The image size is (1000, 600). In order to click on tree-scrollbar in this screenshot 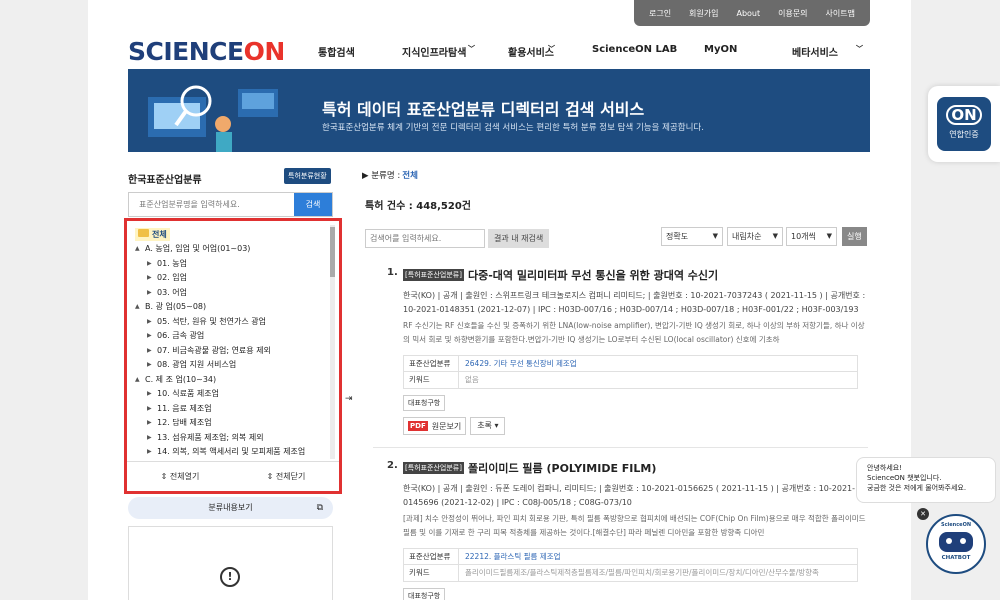, I will do `click(332, 342)`.